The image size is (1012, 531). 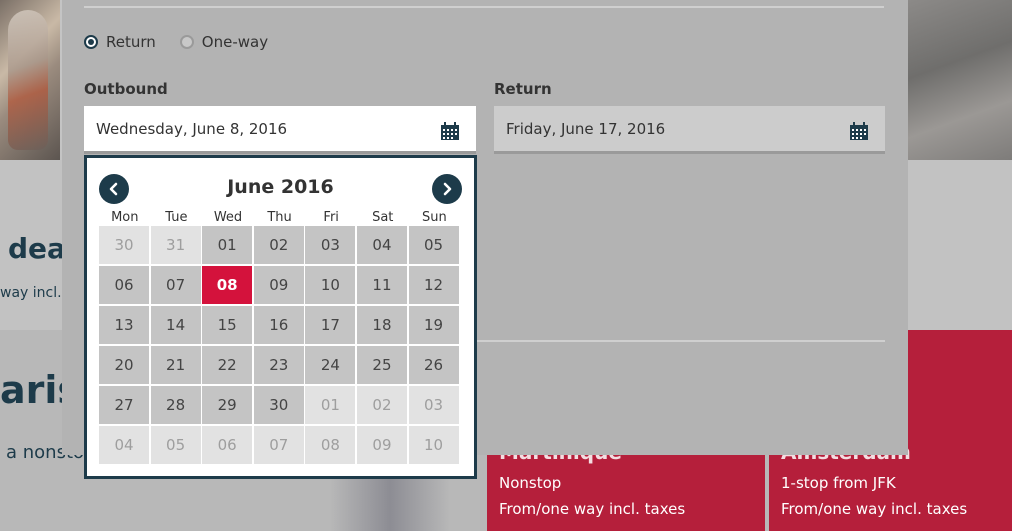 What do you see at coordinates (126, 89) in the screenshot?
I see `outbound-label: Outbound` at bounding box center [126, 89].